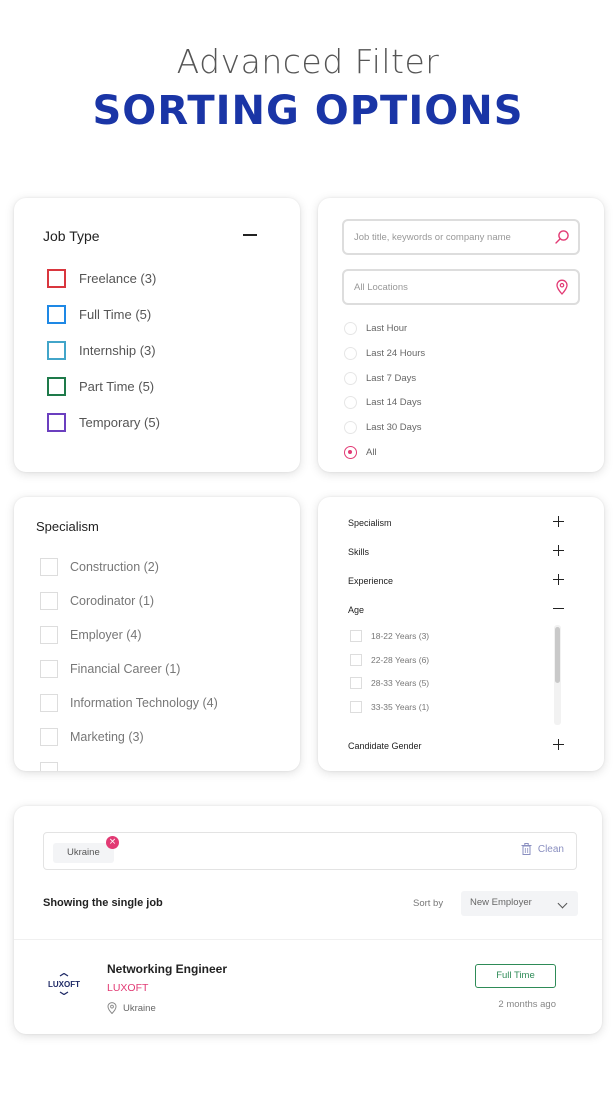 The width and height of the screenshot is (616, 1097). I want to click on sort-by-label: Sort by, so click(428, 903).